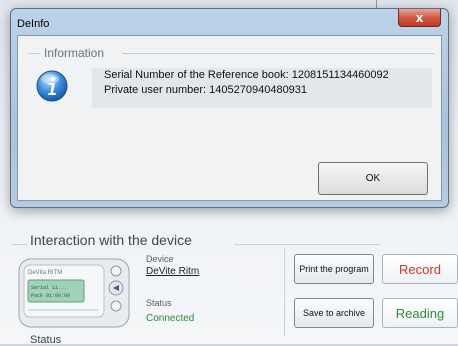  Describe the element at coordinates (284, 292) in the screenshot. I see `vertical-separator` at that location.